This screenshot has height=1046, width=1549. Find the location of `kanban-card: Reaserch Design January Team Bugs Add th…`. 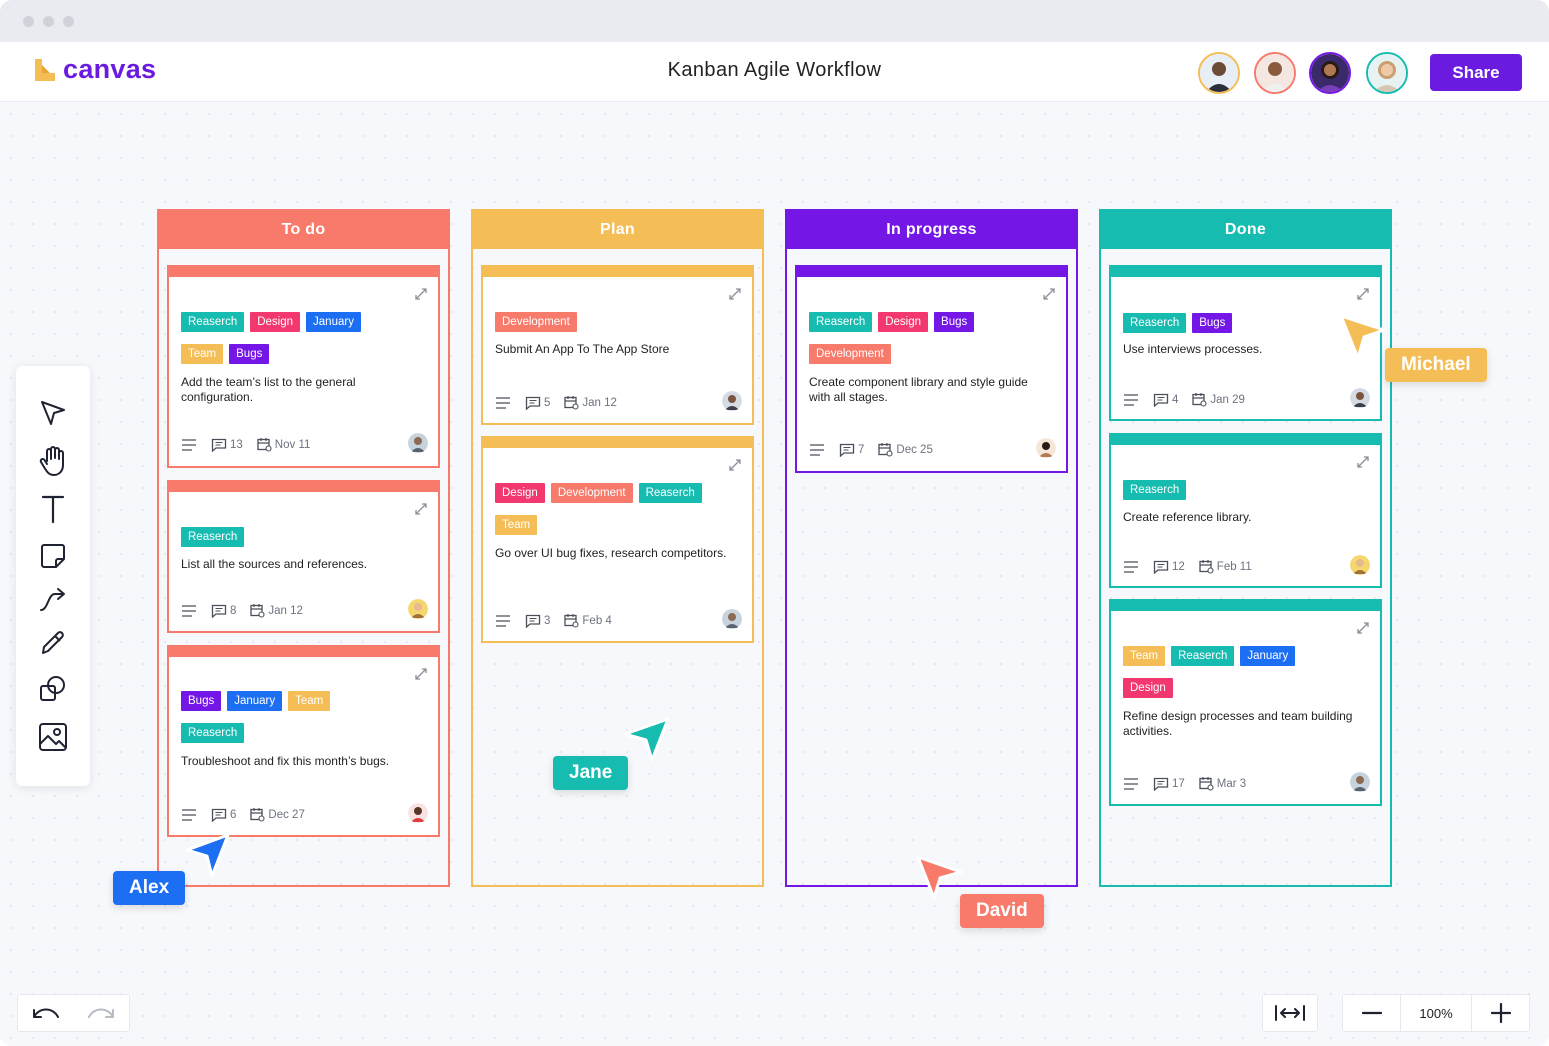

kanban-card: Reaserch Design January Team Bugs Add th… is located at coordinates (303, 366).